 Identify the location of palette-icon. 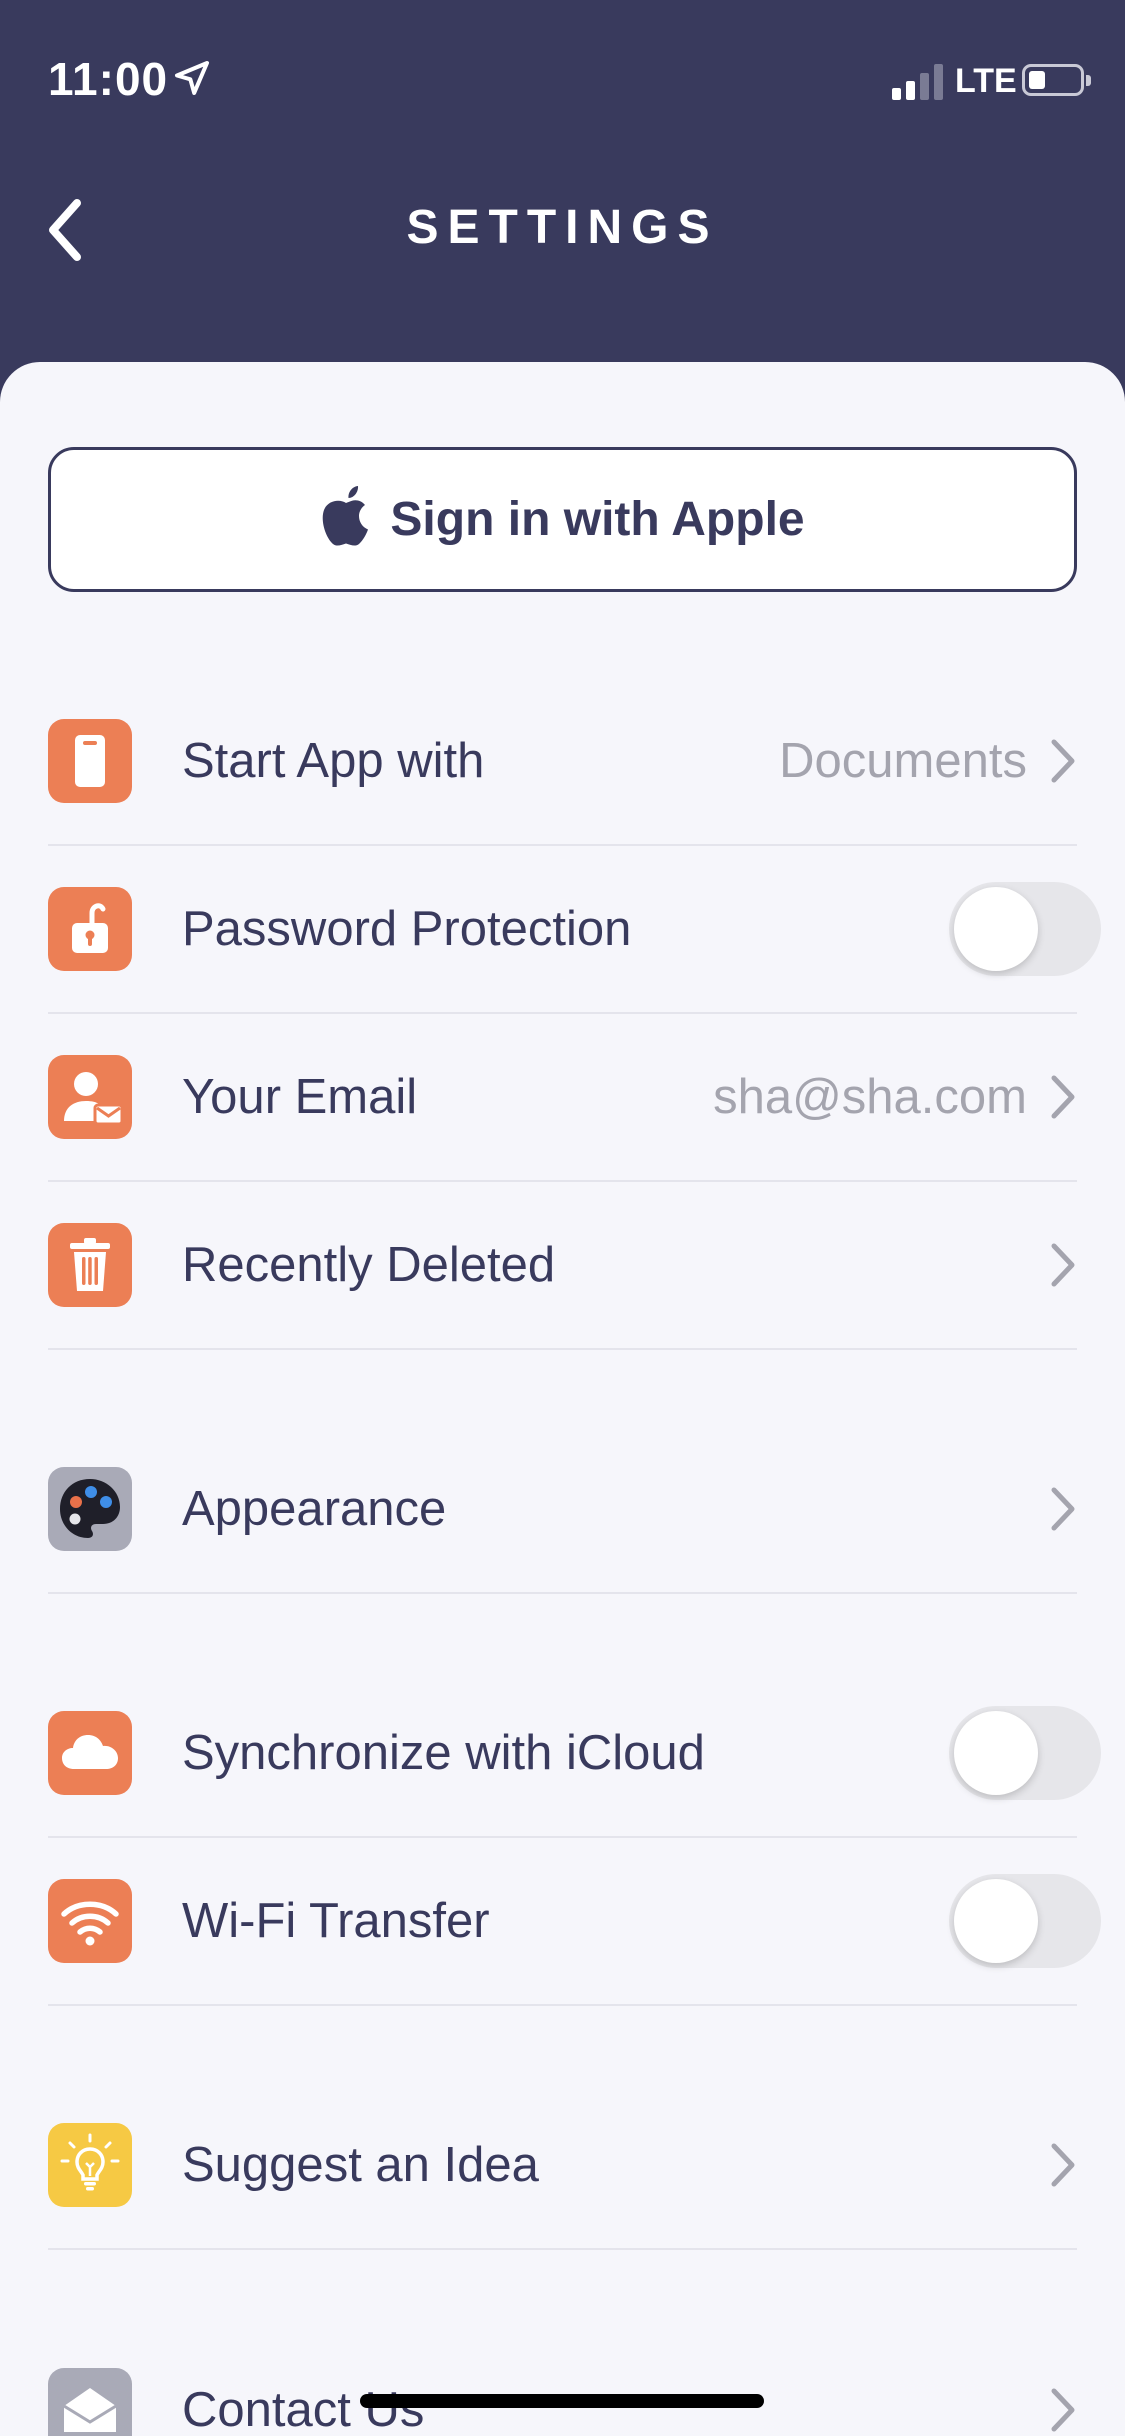
(90, 1509).